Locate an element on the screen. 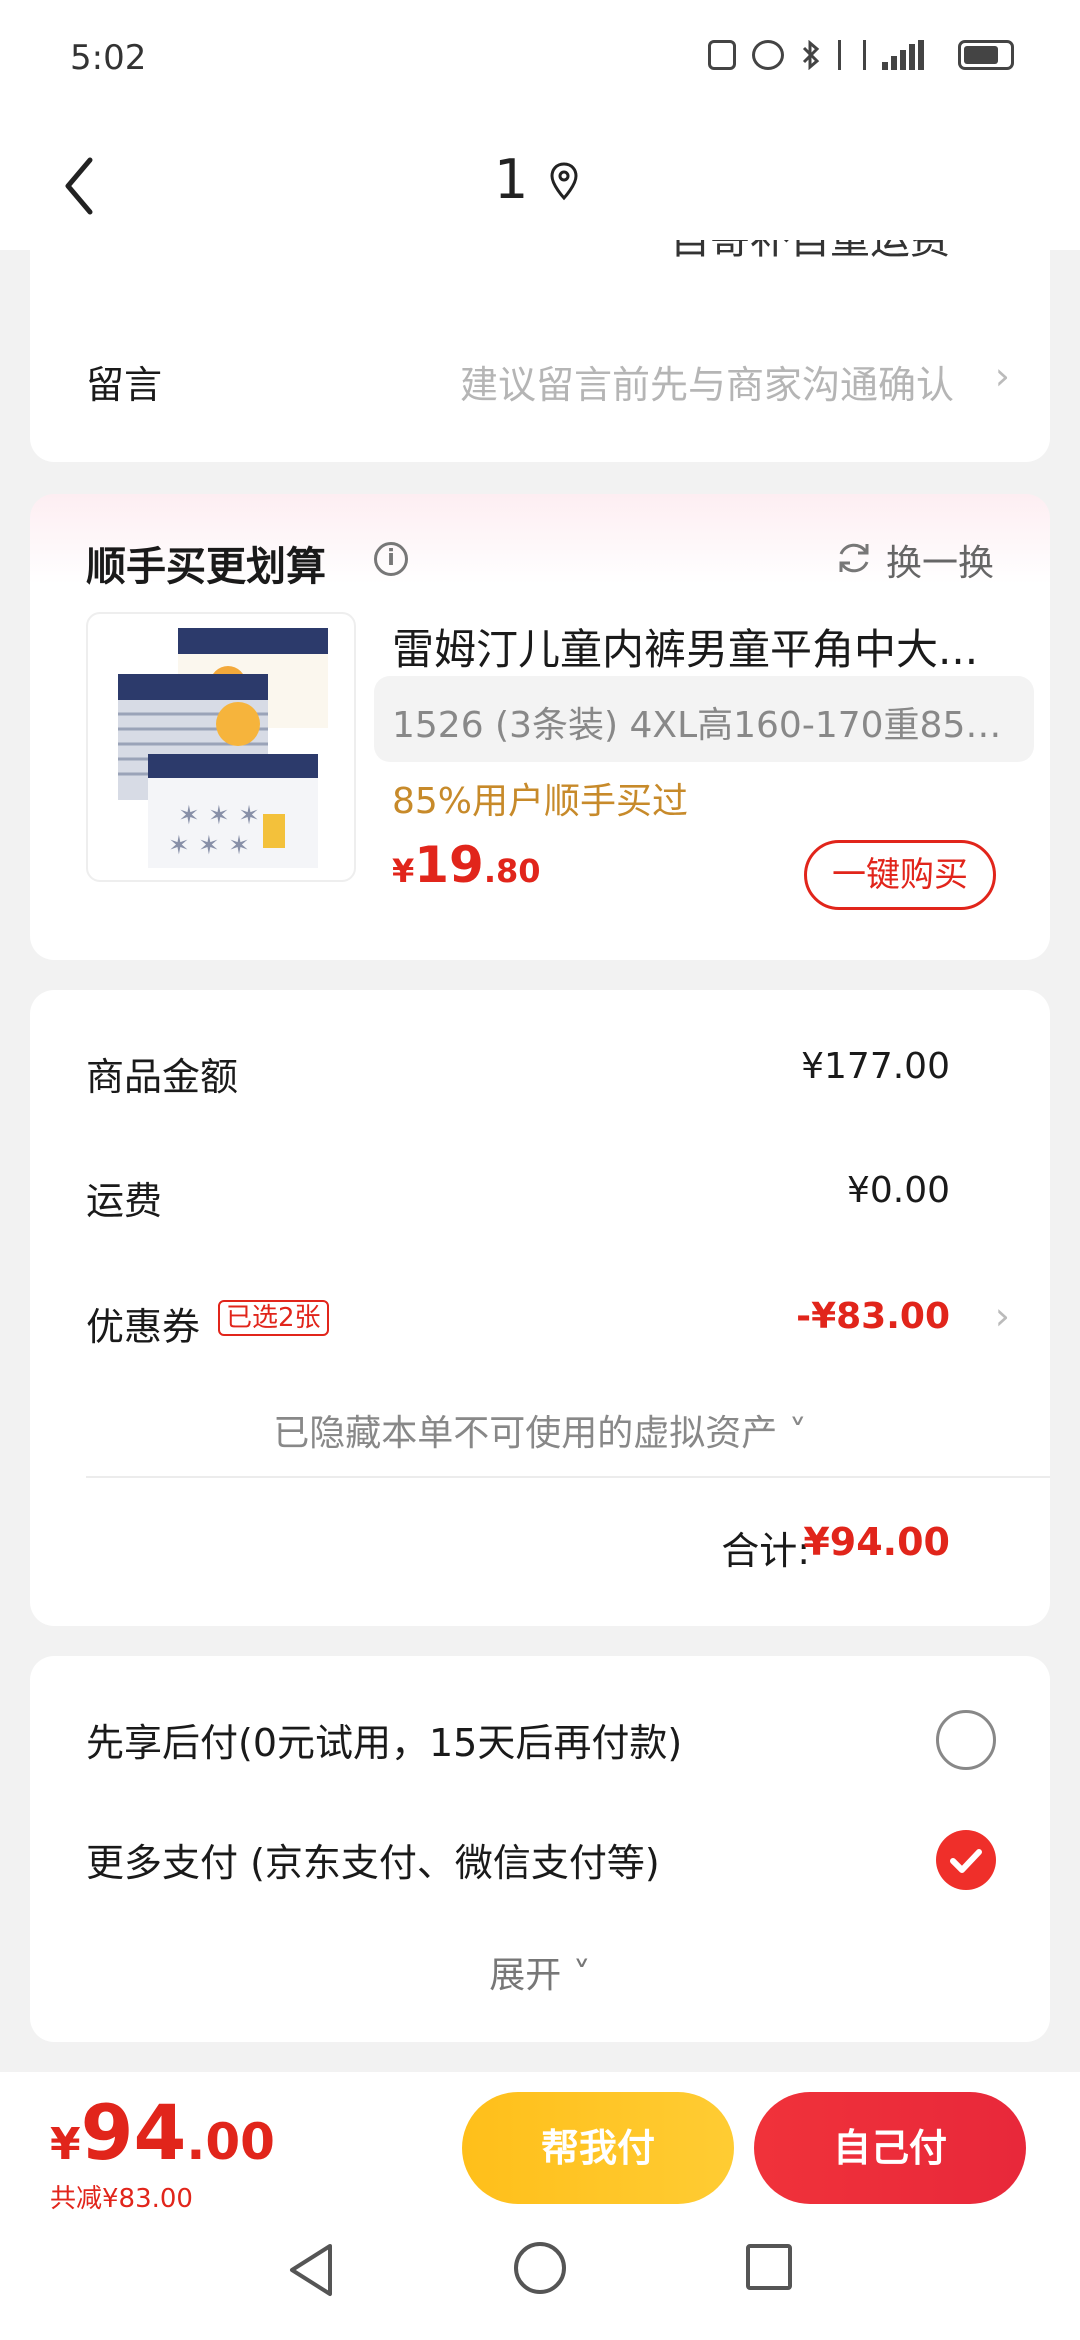  nav-bar: 1 is located at coordinates (540, 185).